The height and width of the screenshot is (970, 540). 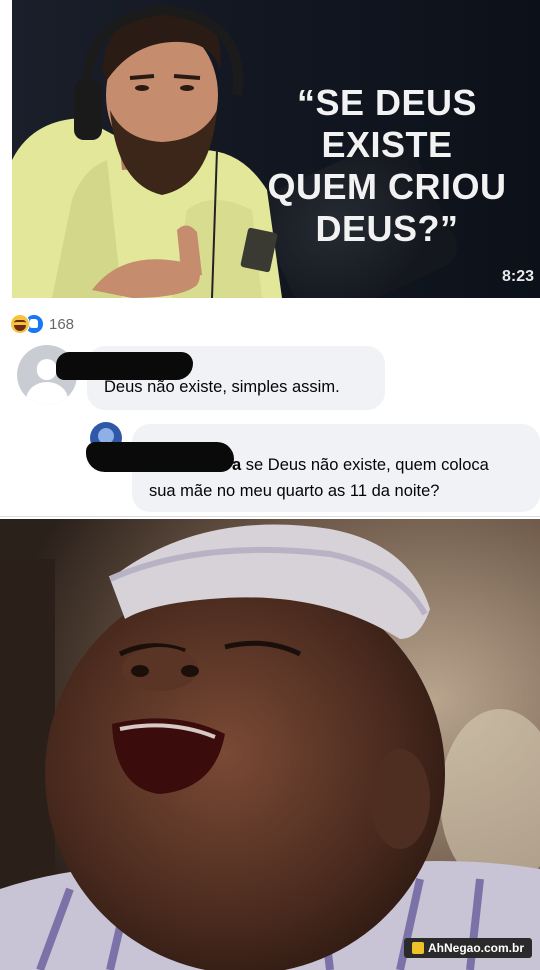 I want to click on video-title-line-1: “SE DEUS EXISTE, so click(x=387, y=123).